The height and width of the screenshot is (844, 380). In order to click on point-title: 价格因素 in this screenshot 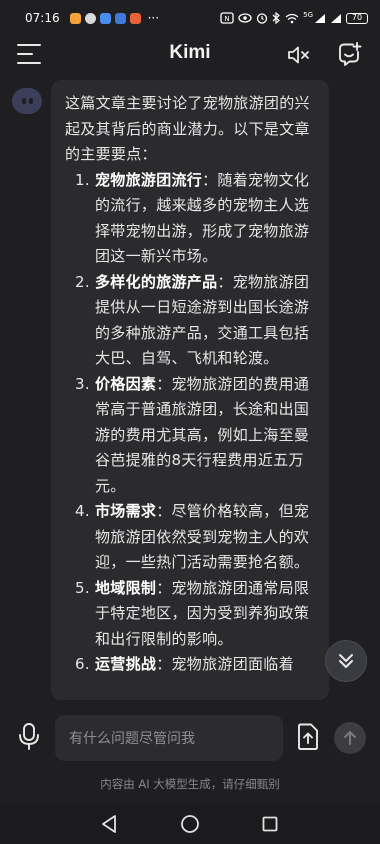, I will do `click(126, 383)`.